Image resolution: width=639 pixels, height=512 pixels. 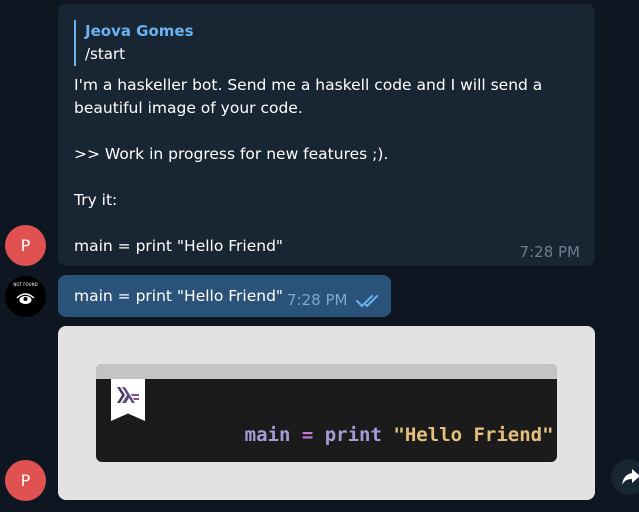 I want to click on outgoing-message: main = print "Hello Friend" 7:28 PM, so click(x=224, y=296).